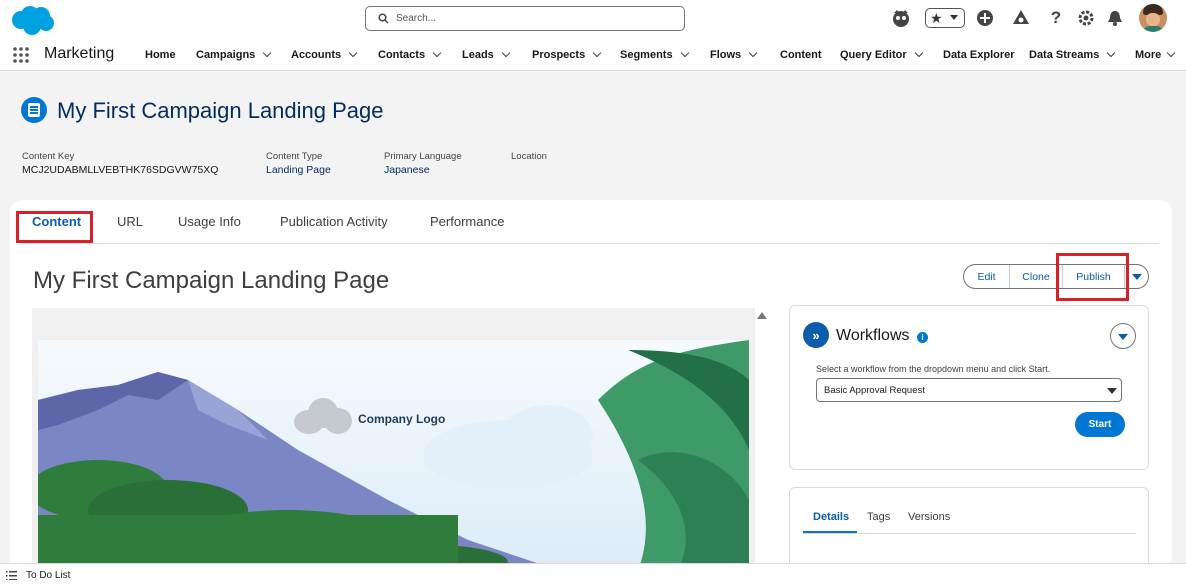 This screenshot has width=1186, height=584. I want to click on agent-icon, so click(901, 18).